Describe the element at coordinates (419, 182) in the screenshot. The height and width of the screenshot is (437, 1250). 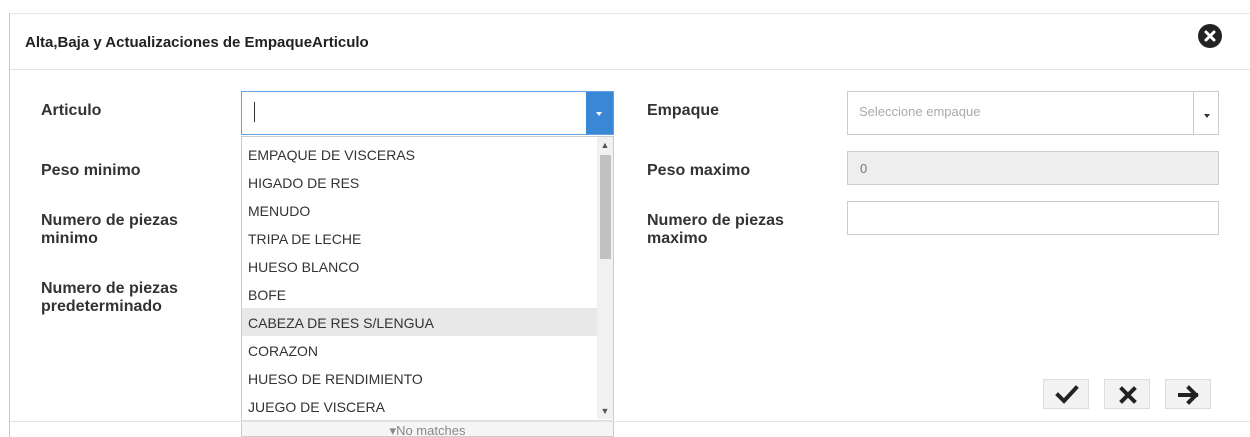
I see `list-item: HIGADO DE RES` at that location.